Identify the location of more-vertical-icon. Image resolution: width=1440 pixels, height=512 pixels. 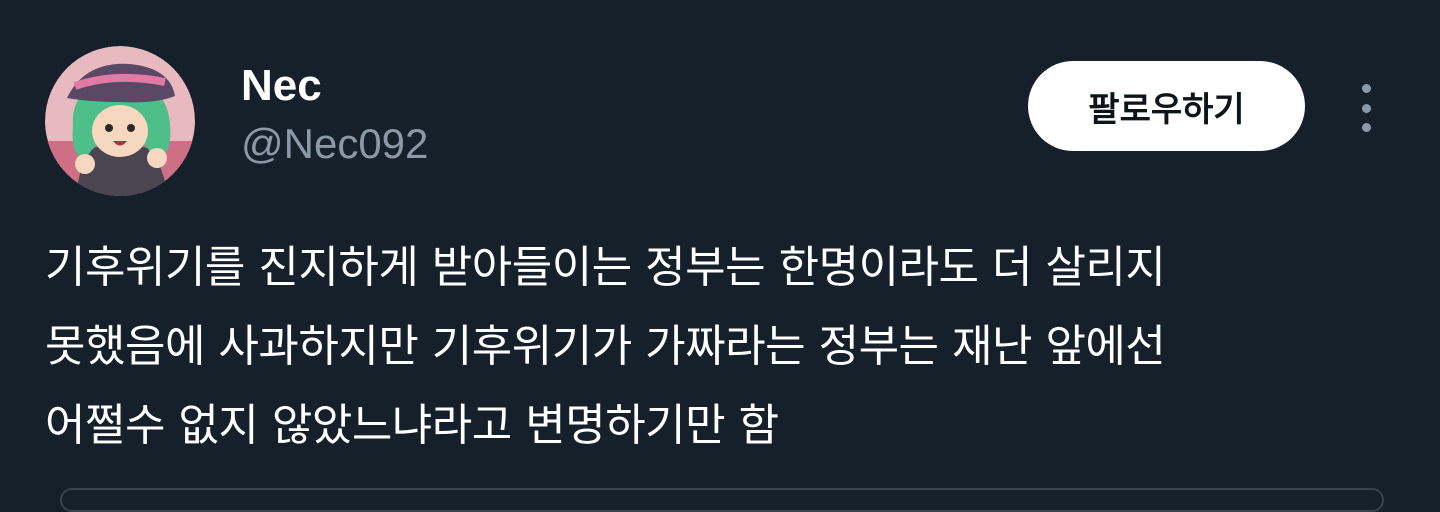
(1366, 108).